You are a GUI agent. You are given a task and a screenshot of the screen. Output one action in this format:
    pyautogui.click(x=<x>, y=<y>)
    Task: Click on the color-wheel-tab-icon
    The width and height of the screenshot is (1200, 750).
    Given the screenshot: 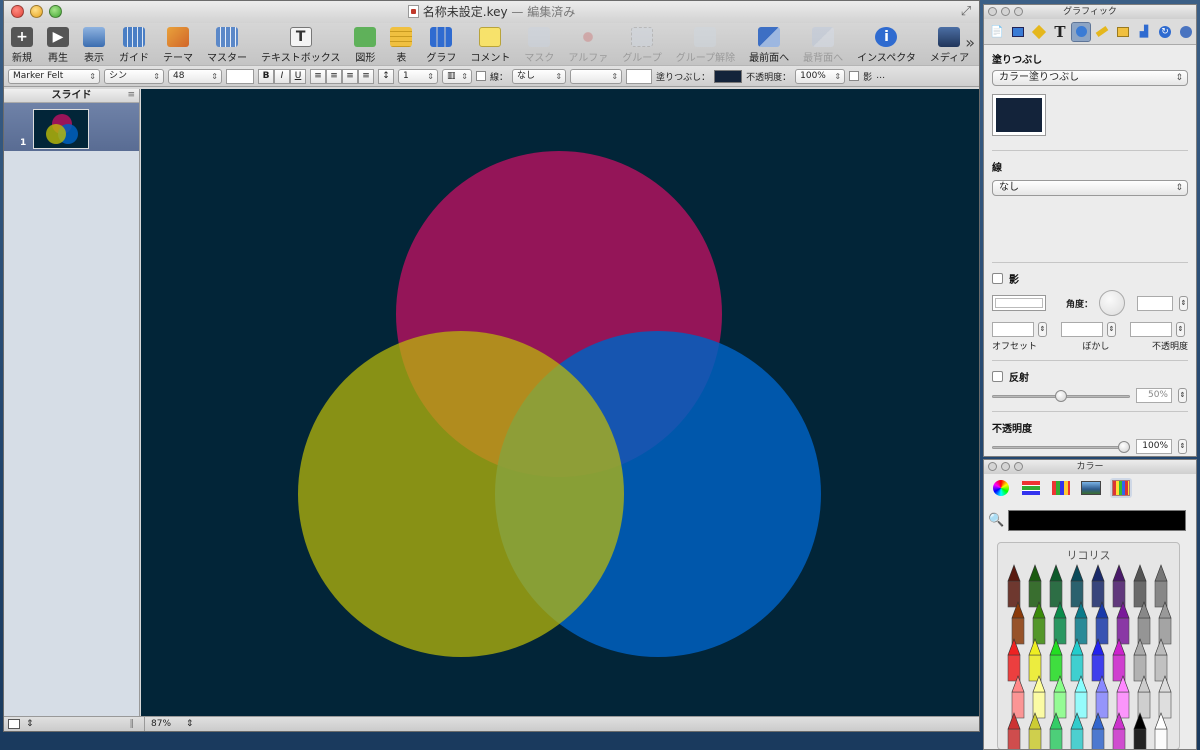 What is the action you would take?
    pyautogui.click(x=1001, y=488)
    